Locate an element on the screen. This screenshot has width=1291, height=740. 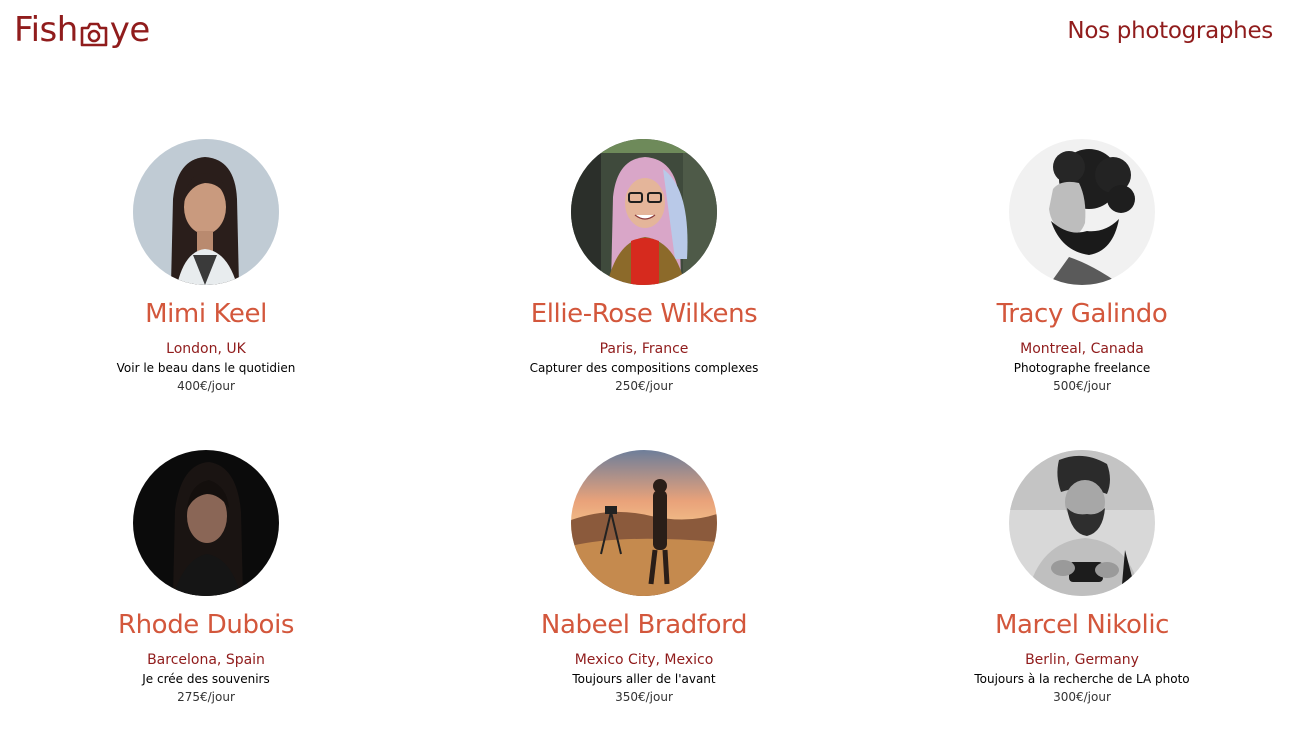
photographer-location: Berlin, Germany is located at coordinates (1082, 660).